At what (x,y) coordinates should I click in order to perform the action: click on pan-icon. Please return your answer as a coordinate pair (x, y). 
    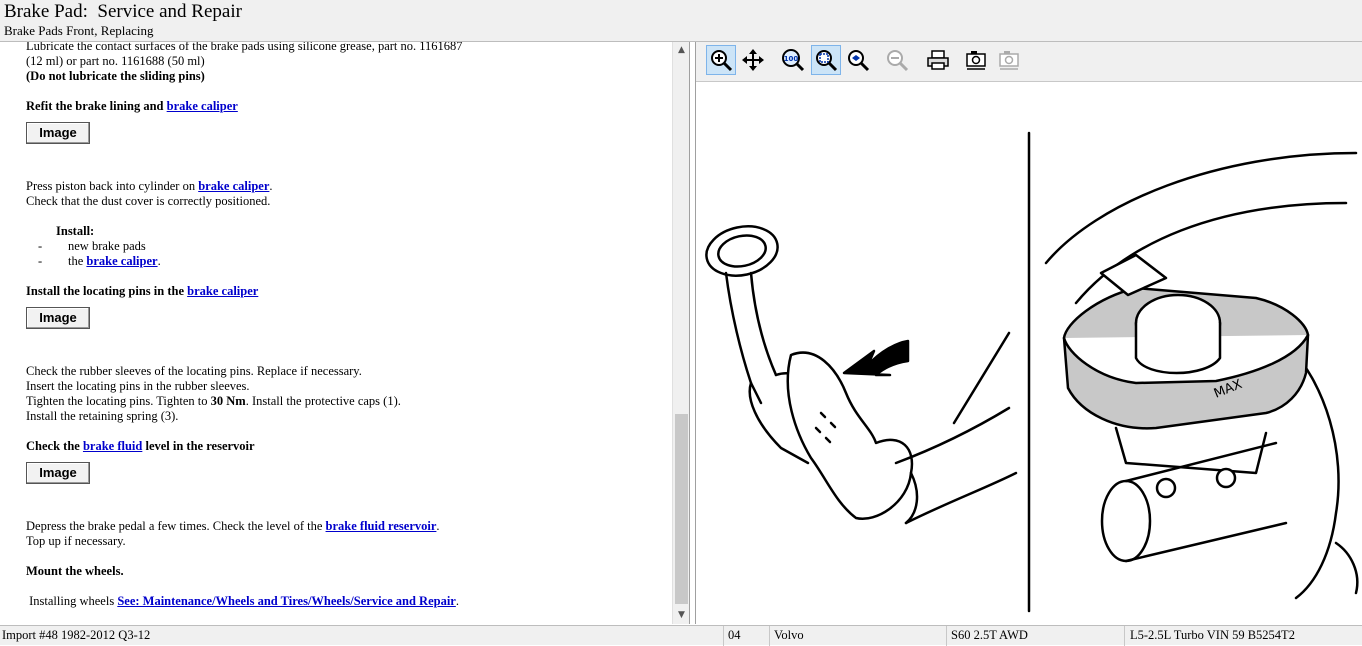
    Looking at the image, I should click on (753, 60).